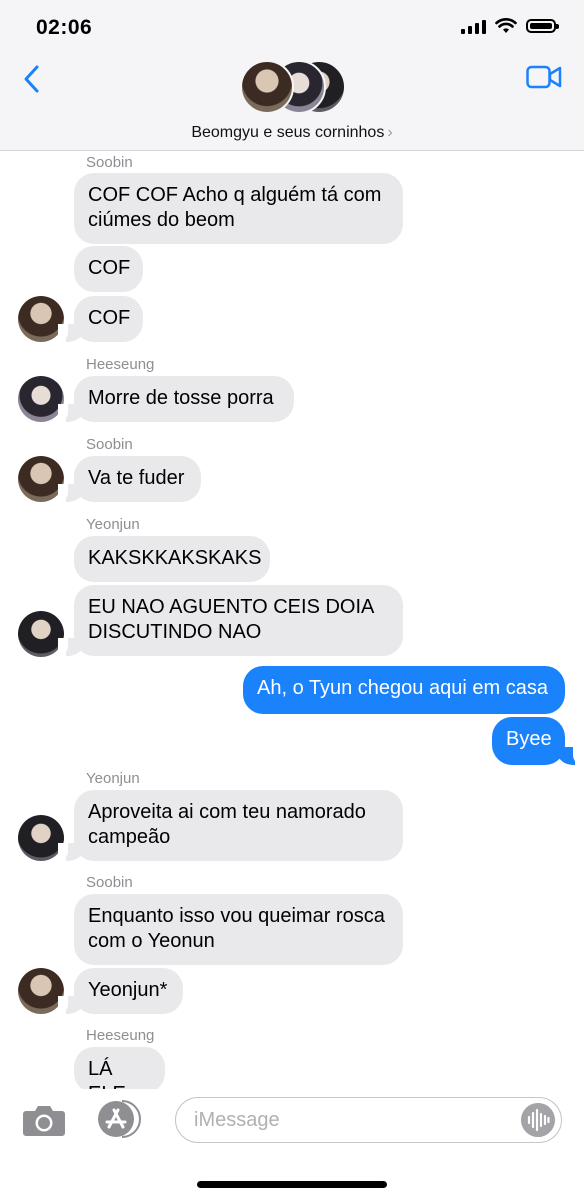 Image resolution: width=584 pixels, height=1200 pixels. Describe the element at coordinates (288, 132) in the screenshot. I see `group-name-label: Beomgyu e seus corninhos` at that location.